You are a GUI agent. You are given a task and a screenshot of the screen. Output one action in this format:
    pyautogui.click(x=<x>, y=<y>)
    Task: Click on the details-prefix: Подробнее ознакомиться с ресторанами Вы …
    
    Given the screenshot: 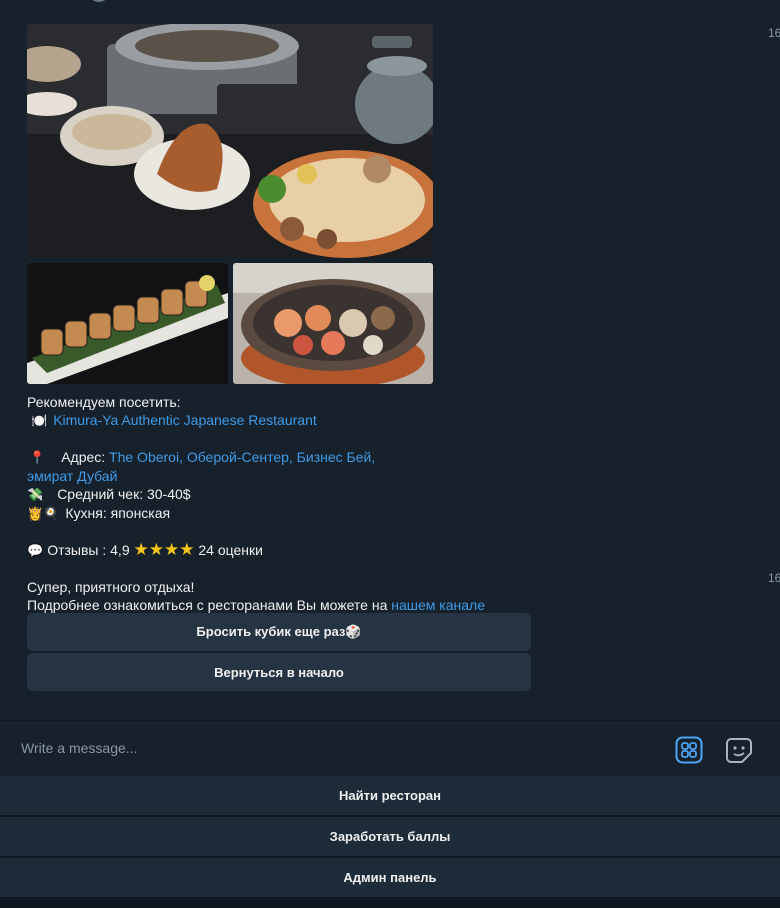 What is the action you would take?
    pyautogui.click(x=207, y=605)
    